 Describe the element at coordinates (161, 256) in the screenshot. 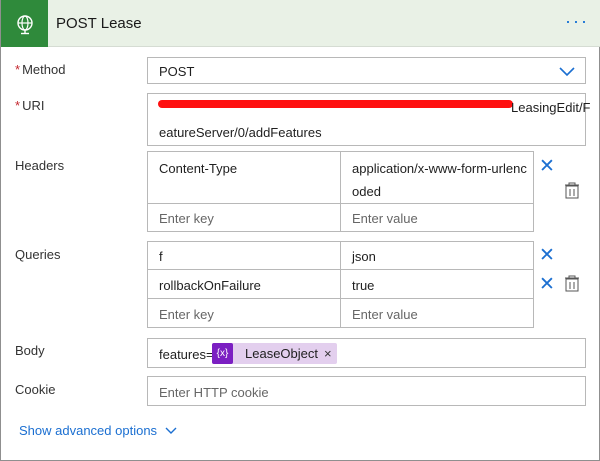

I see `query-key-f: f` at that location.